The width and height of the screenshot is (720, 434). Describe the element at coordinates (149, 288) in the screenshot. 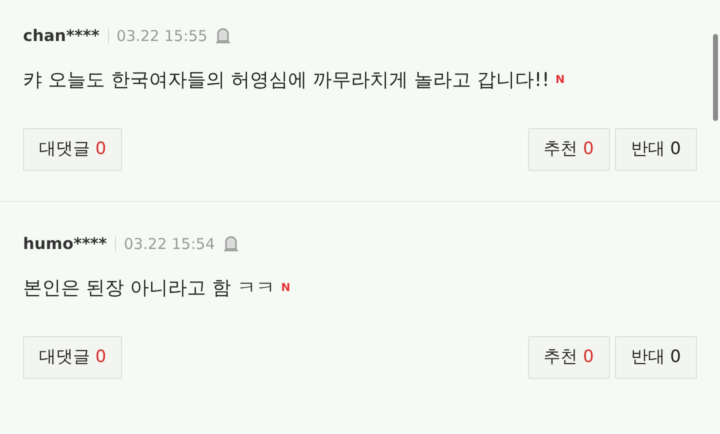

I see `comment-text: 본인은 된장 아니라고 함 ㅋㅋ` at that location.